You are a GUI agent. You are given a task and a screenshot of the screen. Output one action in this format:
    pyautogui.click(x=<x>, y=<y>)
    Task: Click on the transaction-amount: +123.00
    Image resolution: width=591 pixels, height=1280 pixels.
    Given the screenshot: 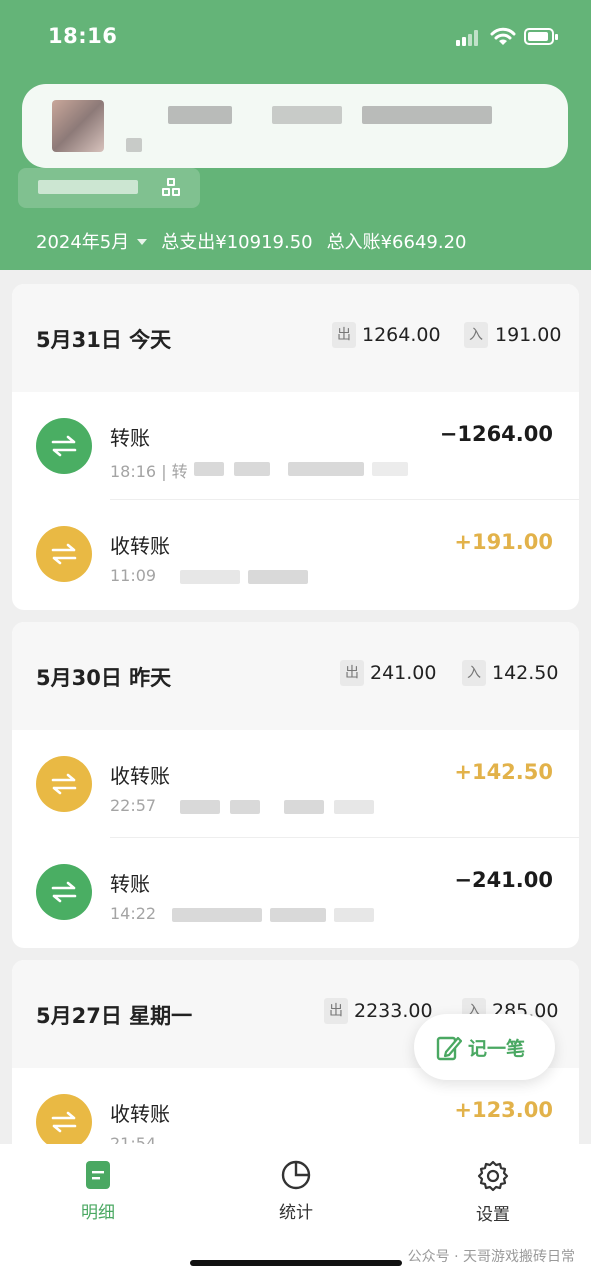 What is the action you would take?
    pyautogui.click(x=503, y=1110)
    